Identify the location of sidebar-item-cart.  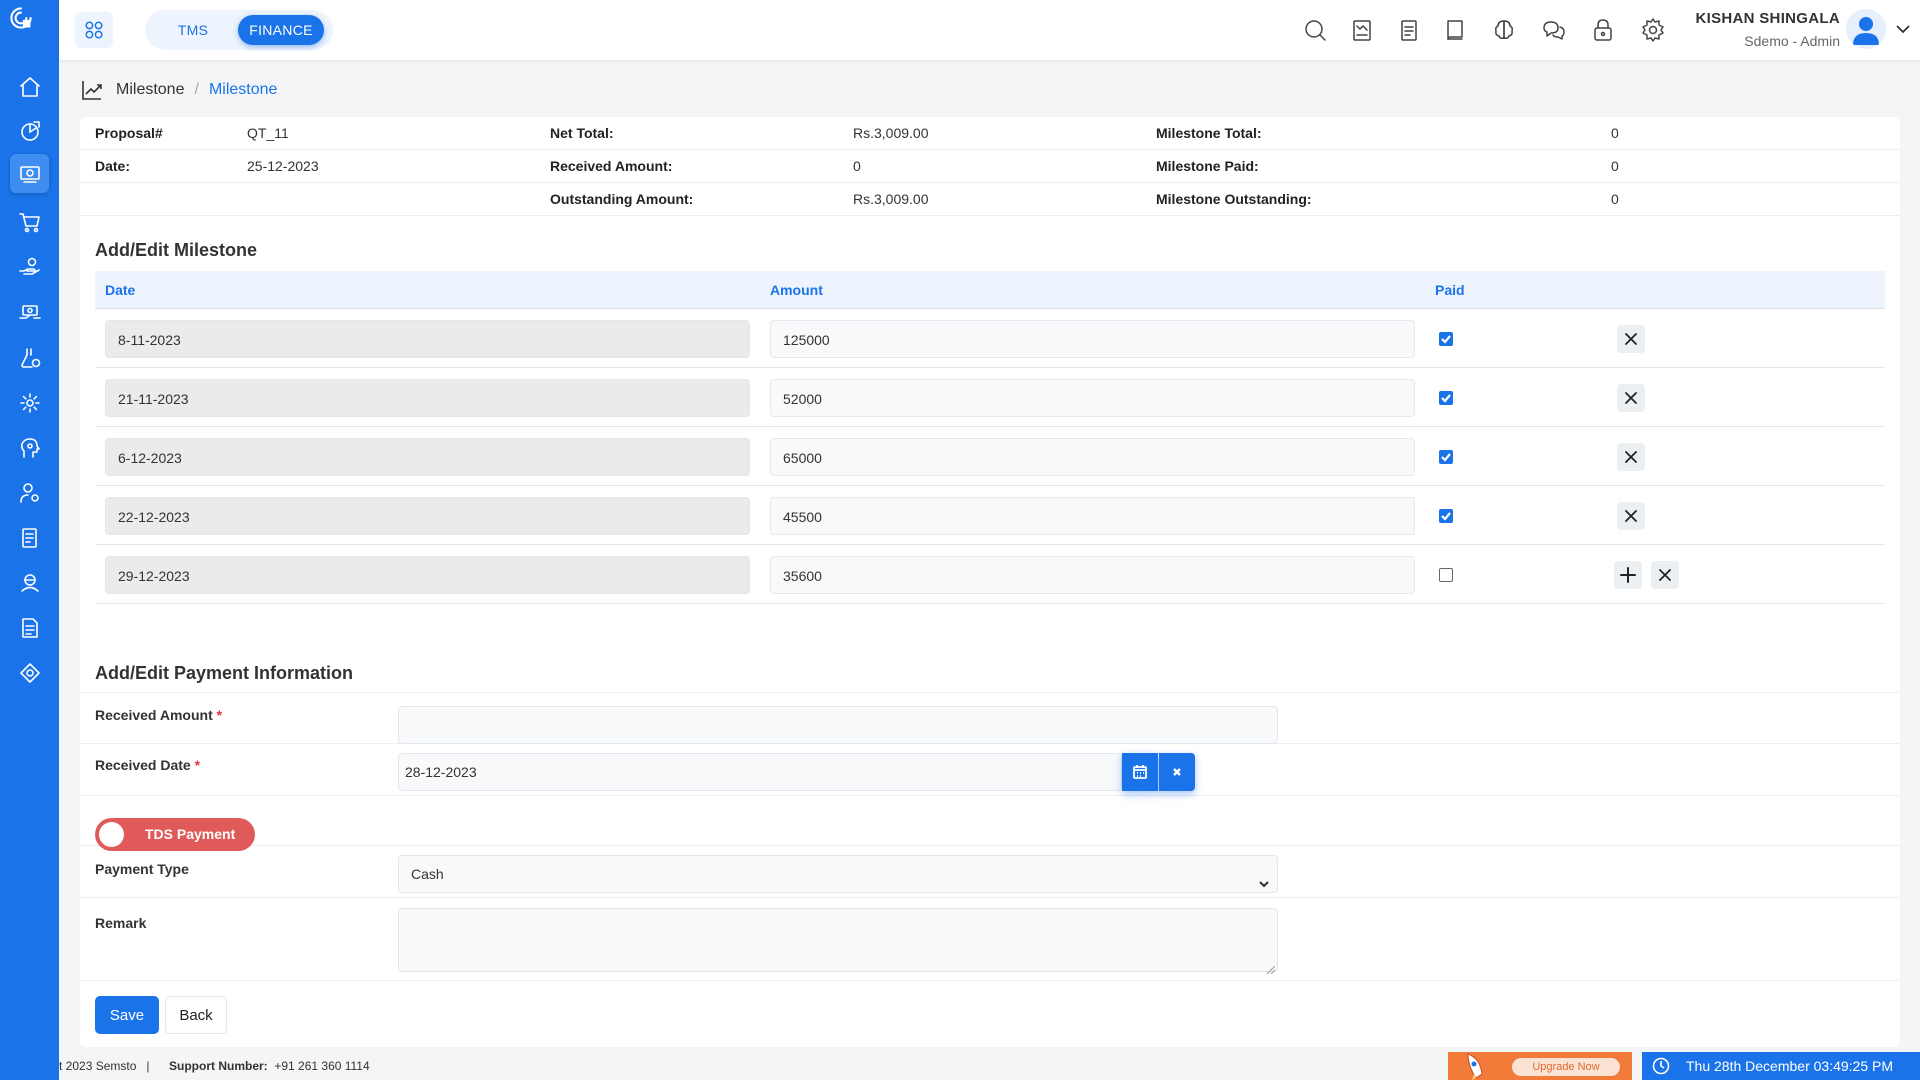
(29, 221).